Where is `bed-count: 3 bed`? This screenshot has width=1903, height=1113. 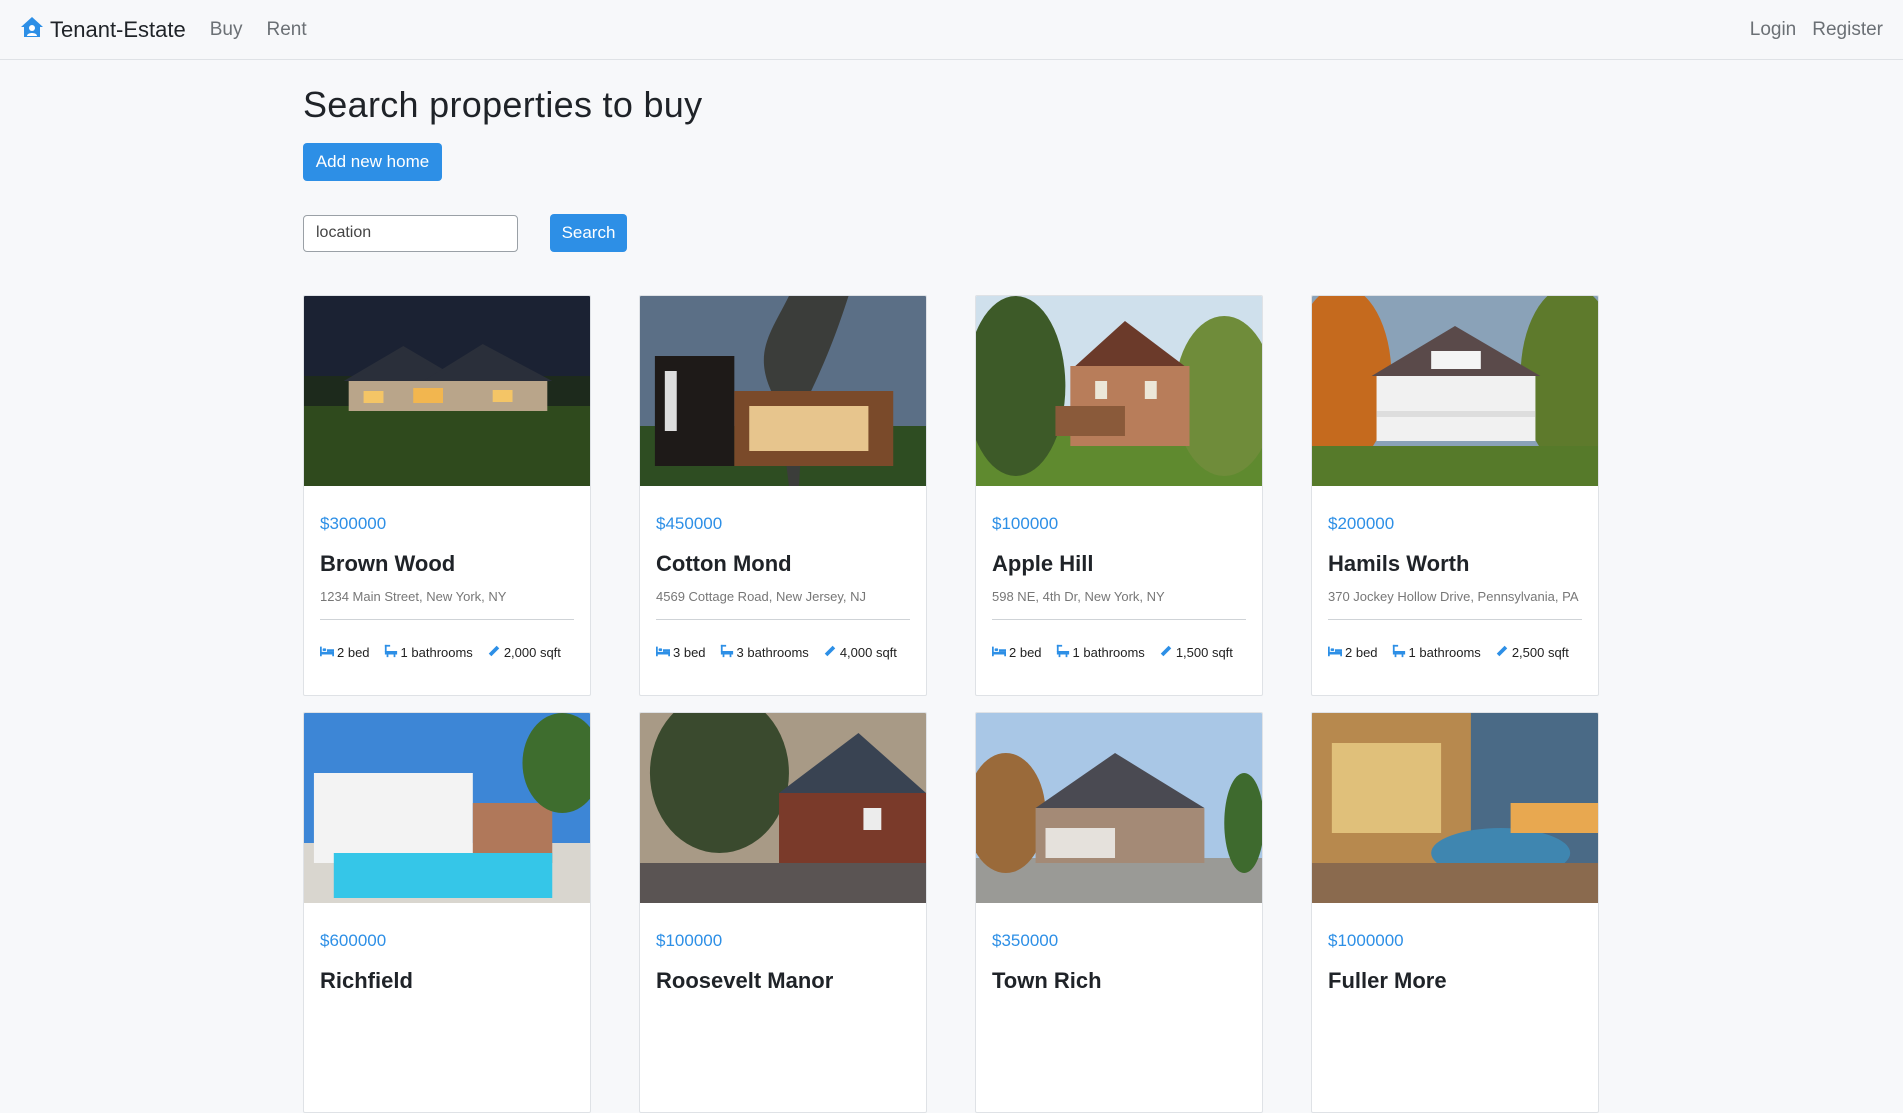 bed-count: 3 bed is located at coordinates (689, 652).